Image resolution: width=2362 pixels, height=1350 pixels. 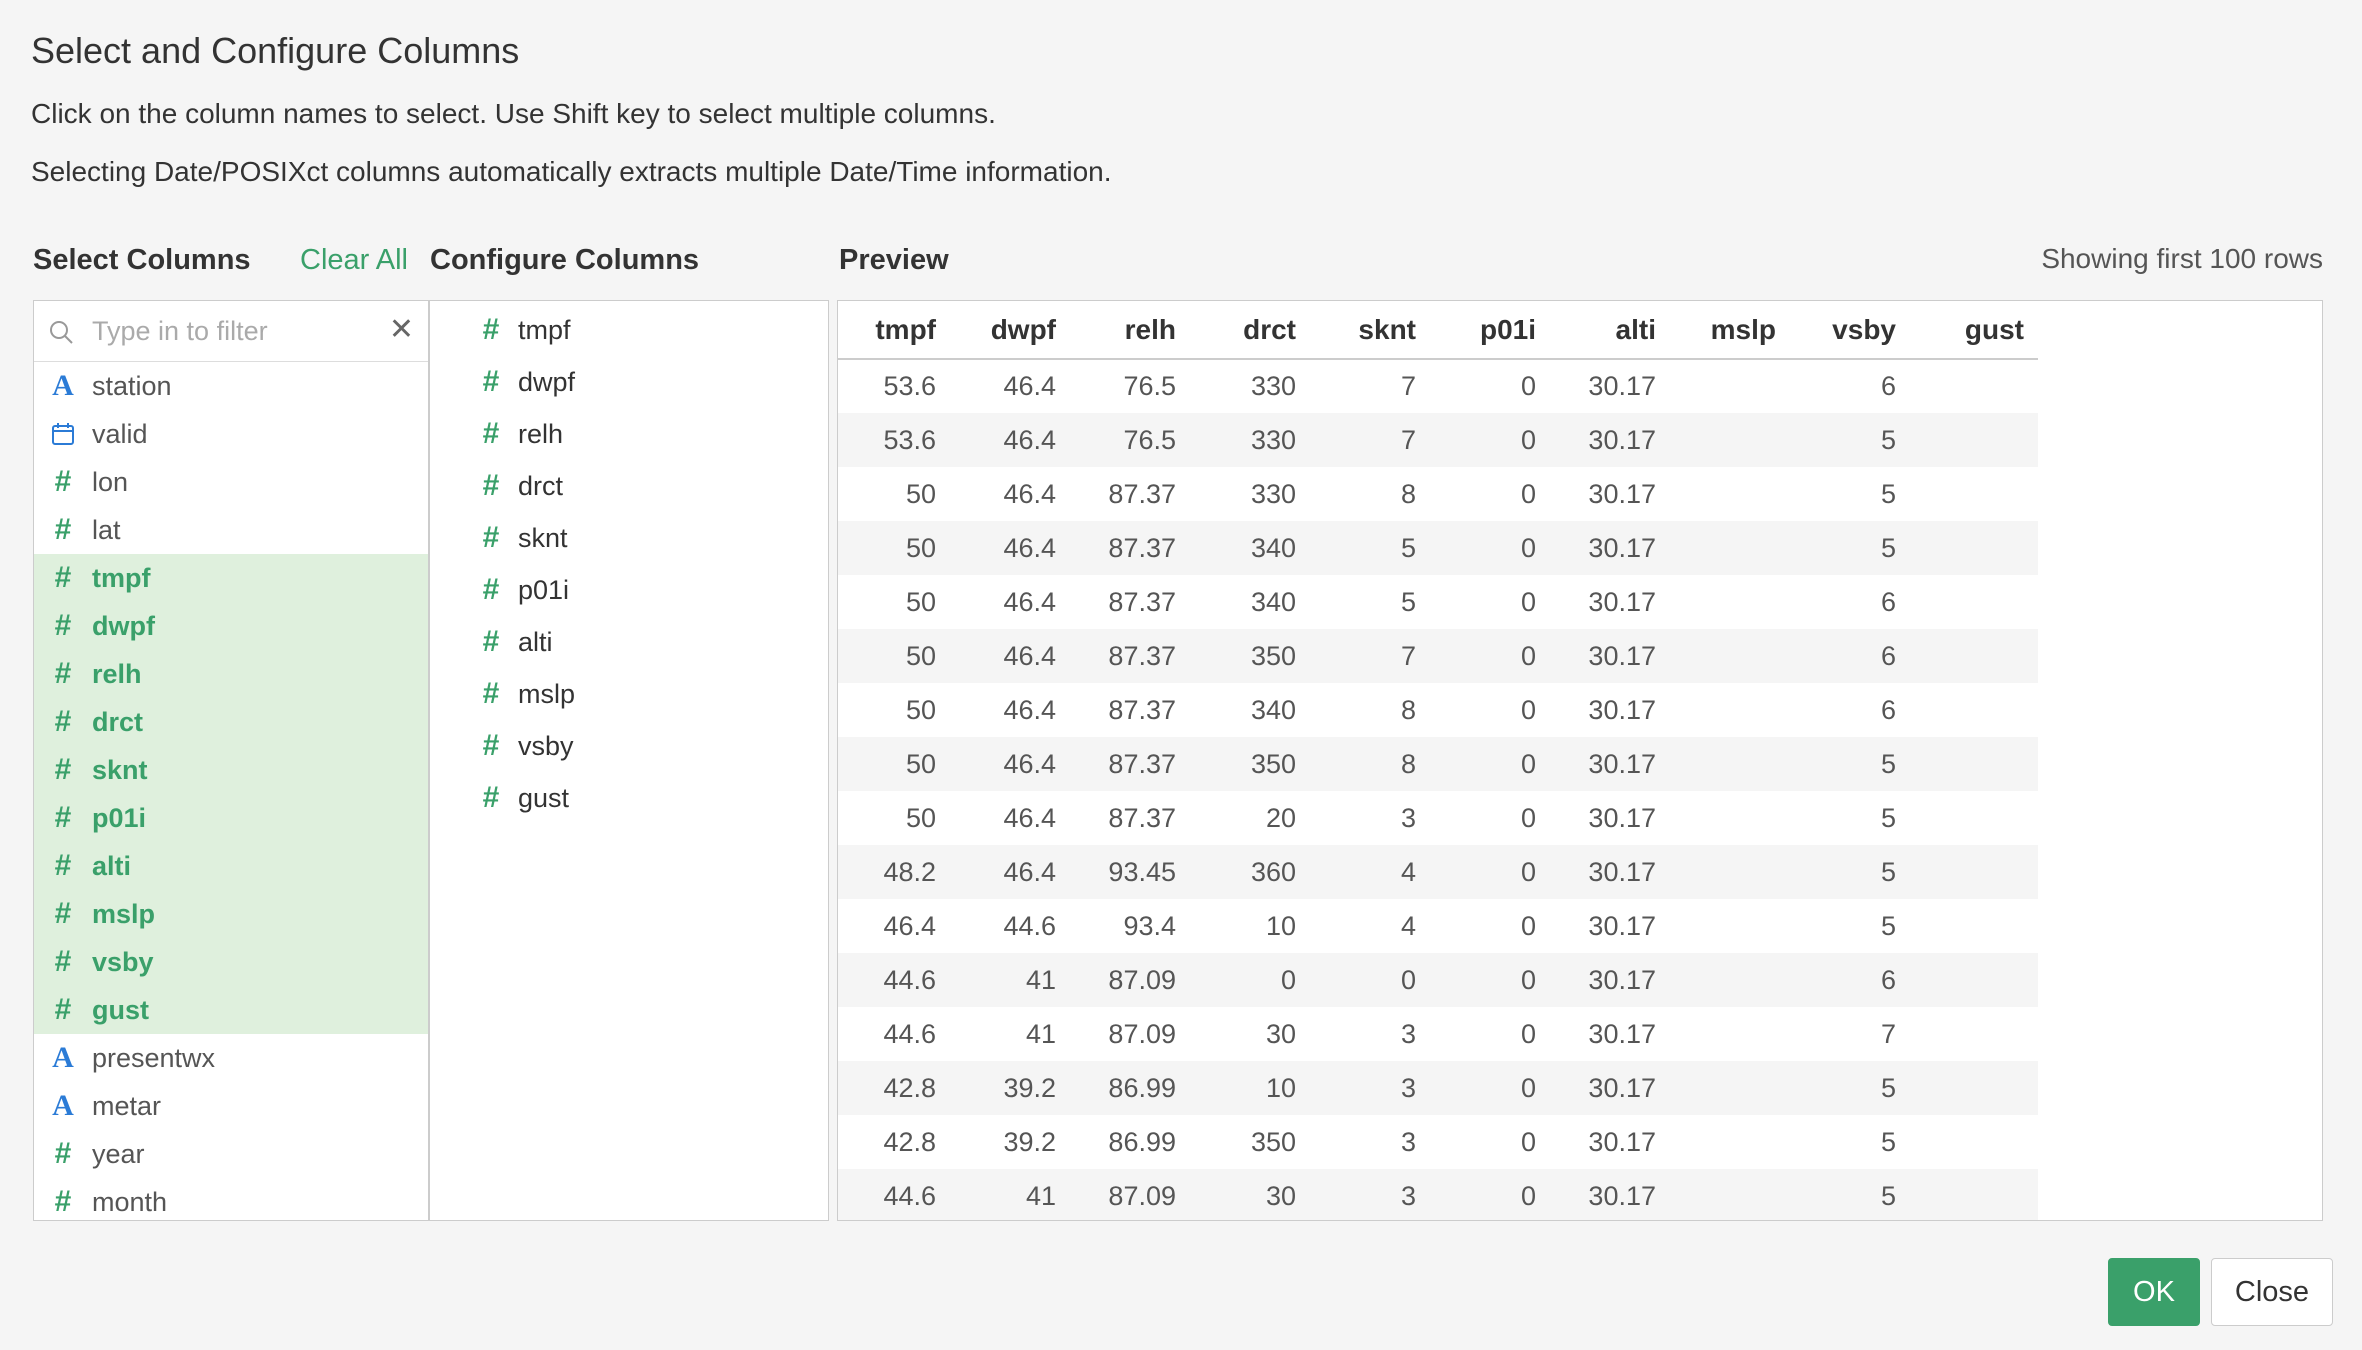 What do you see at coordinates (629, 590) in the screenshot?
I see `configure-item-p01i: # p01i` at bounding box center [629, 590].